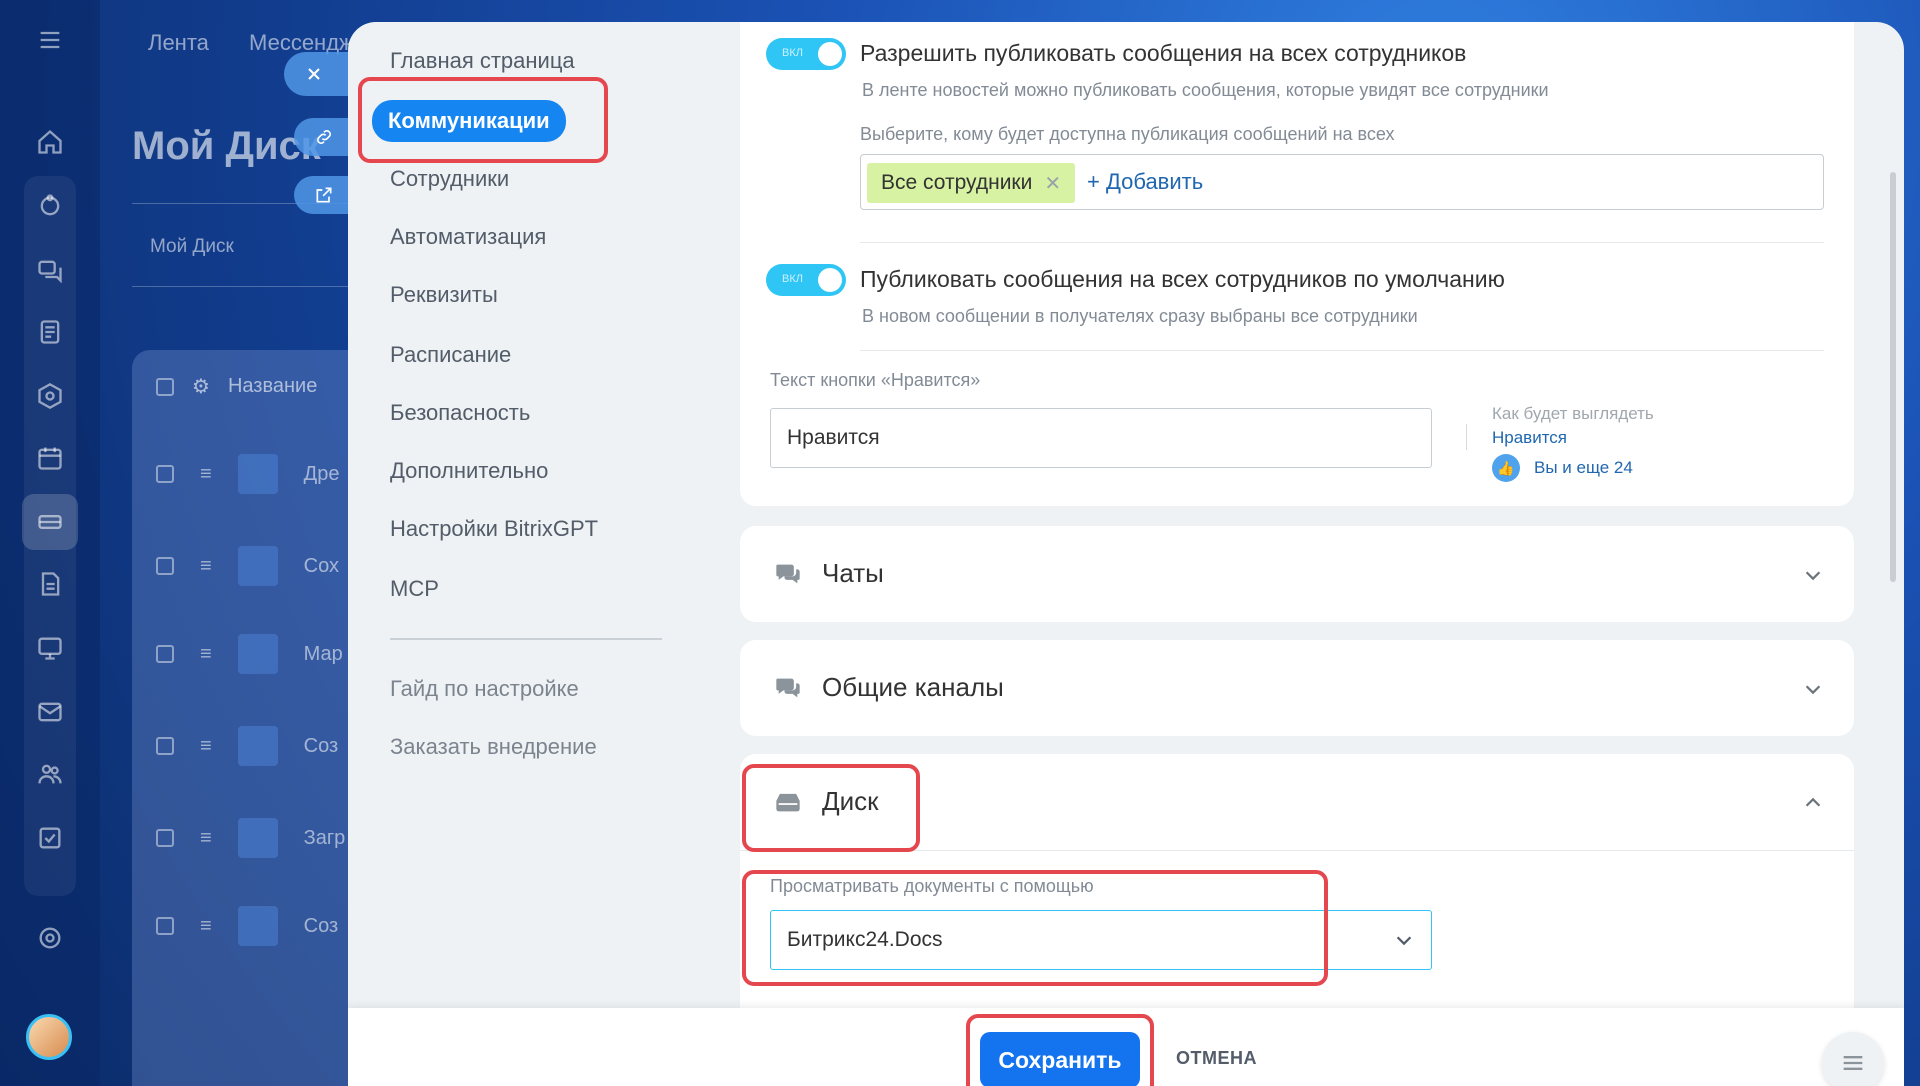 Image resolution: width=1920 pixels, height=1086 pixels. I want to click on chats-section: Чаты, so click(1297, 574).